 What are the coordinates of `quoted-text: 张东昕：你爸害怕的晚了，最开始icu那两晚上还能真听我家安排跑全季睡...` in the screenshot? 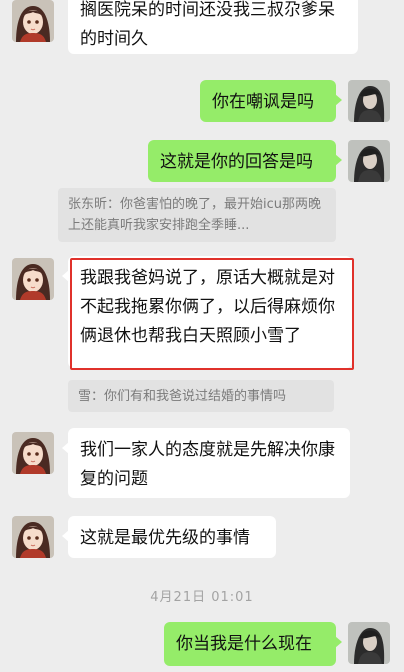 It's located at (194, 215).